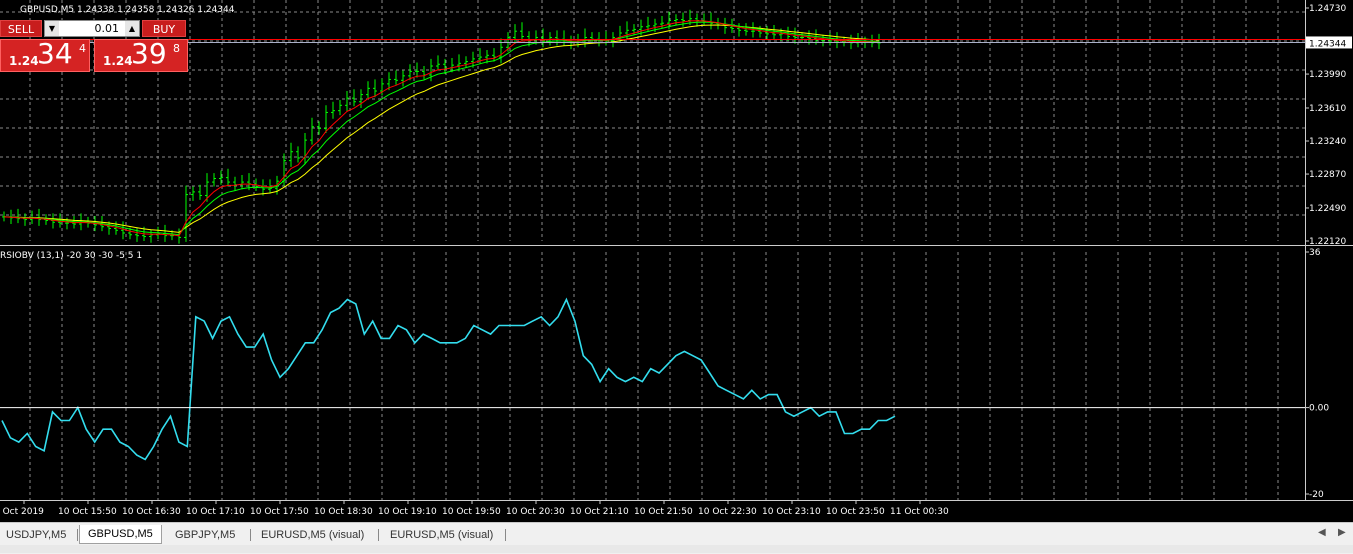 The height and width of the screenshot is (554, 1353). I want to click on tab-eurusd-m5-visual-2: EURUSD,M5 (visual), so click(441, 535).